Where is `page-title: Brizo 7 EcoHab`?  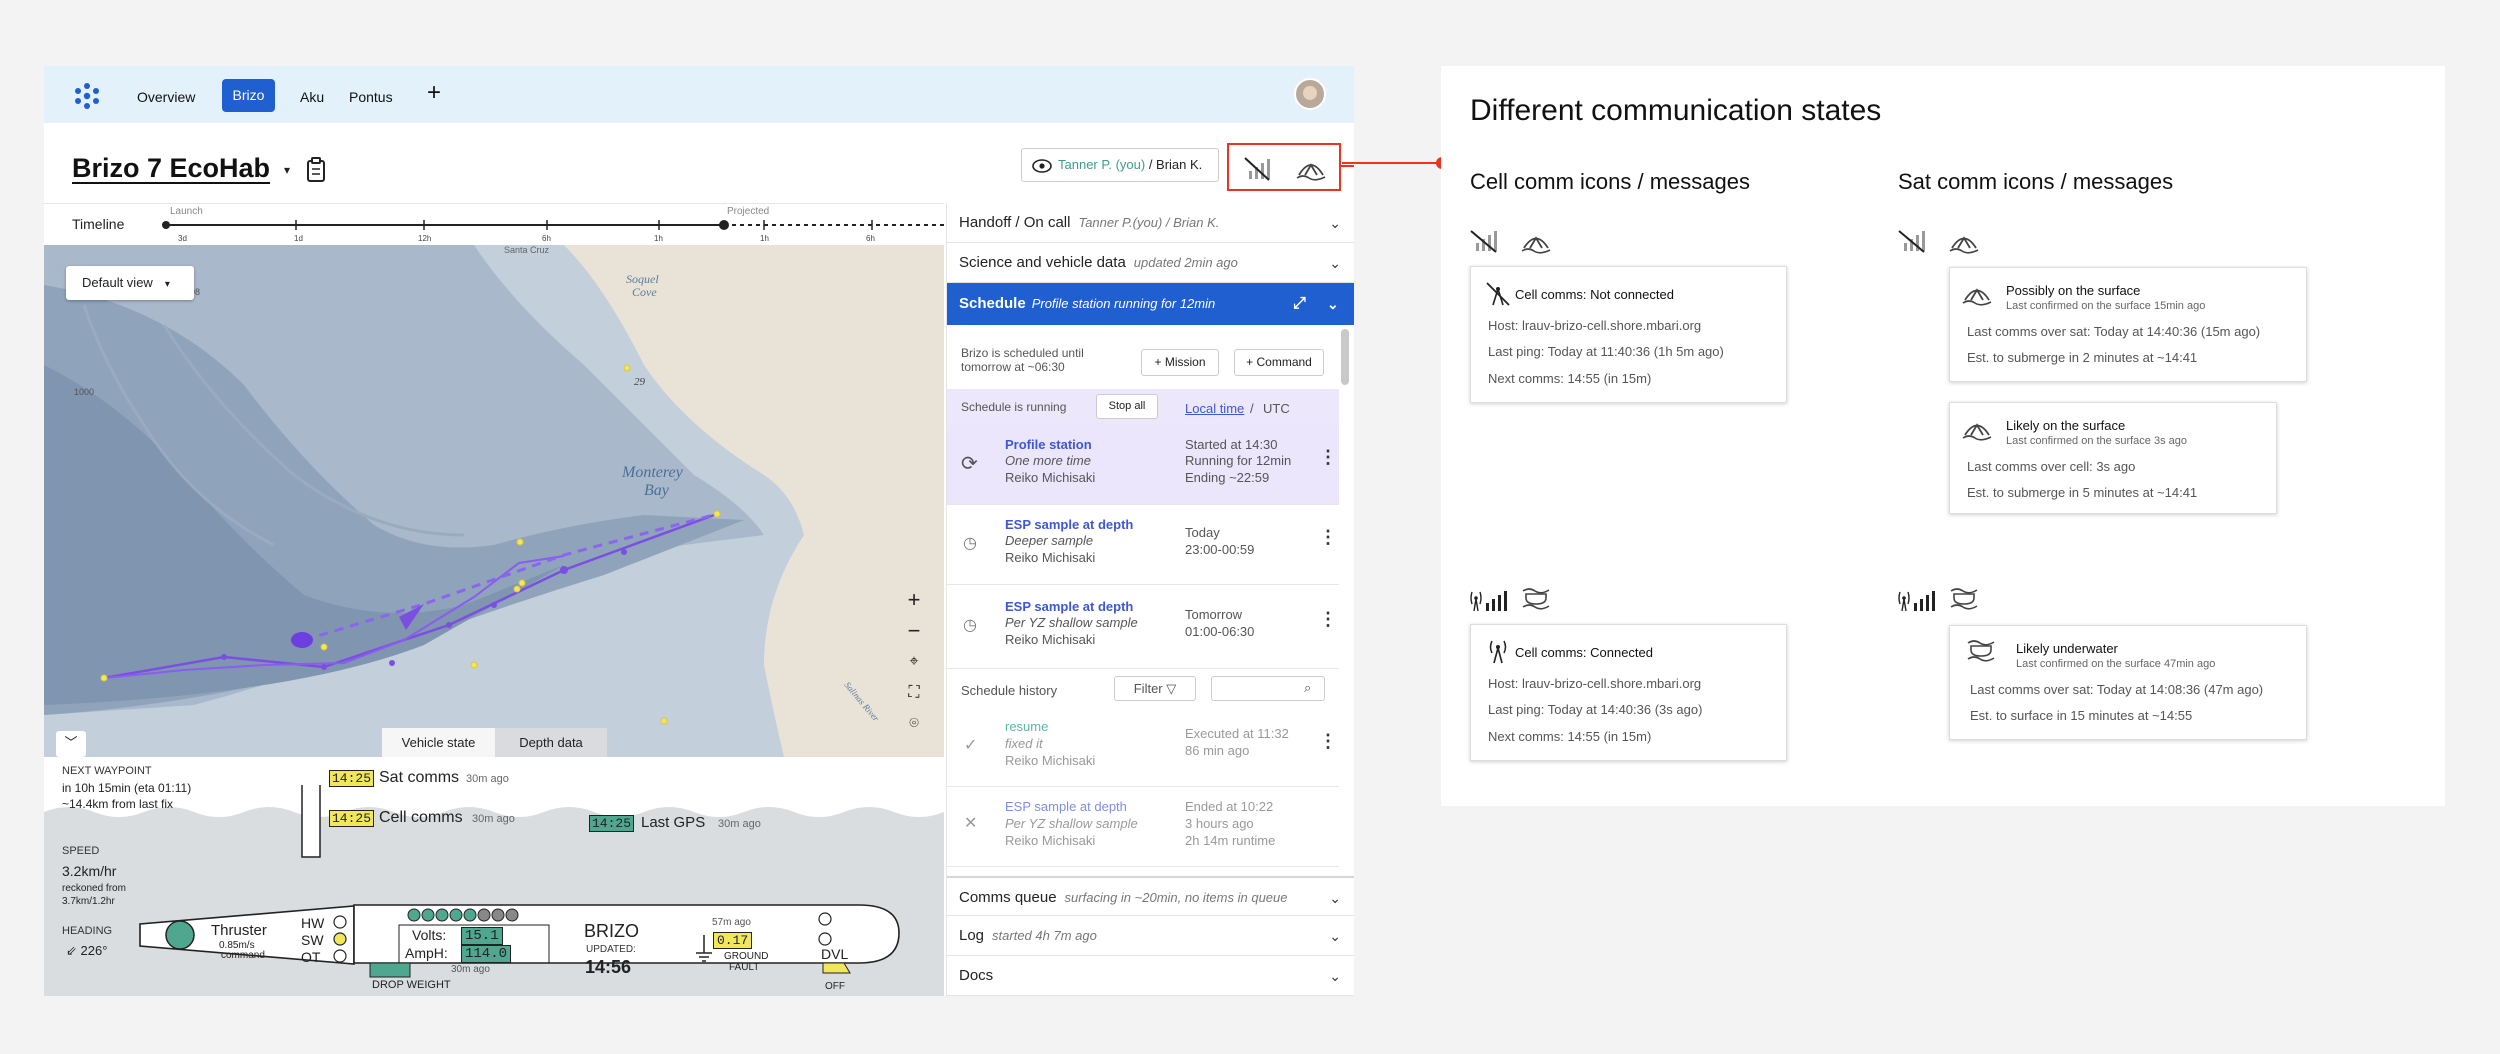 page-title: Brizo 7 EcoHab is located at coordinates (171, 168).